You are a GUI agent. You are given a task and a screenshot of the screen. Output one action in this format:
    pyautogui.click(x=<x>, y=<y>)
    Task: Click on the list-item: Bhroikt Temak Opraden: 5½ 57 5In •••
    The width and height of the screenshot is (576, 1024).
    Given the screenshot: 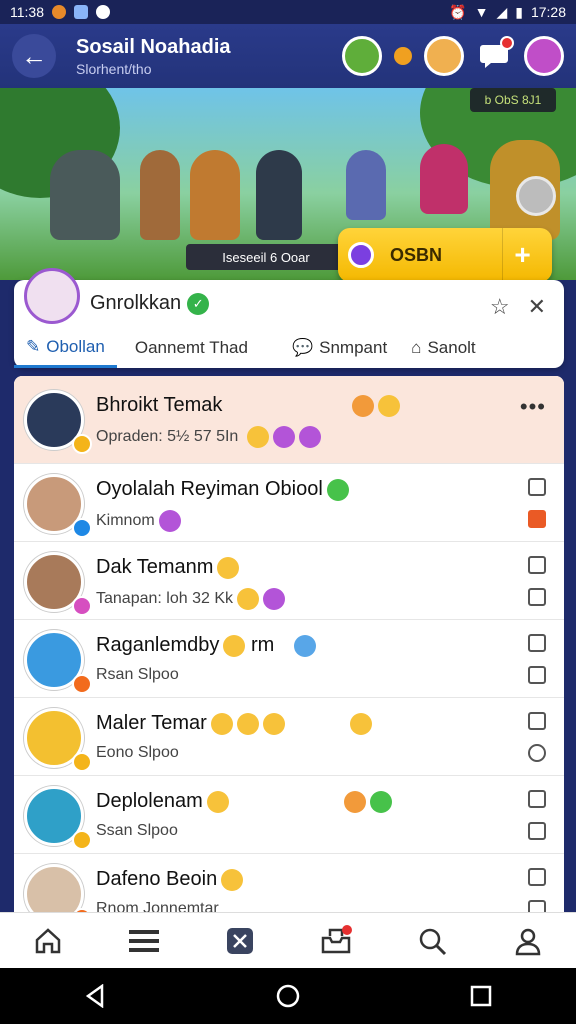 What is the action you would take?
    pyautogui.click(x=289, y=420)
    